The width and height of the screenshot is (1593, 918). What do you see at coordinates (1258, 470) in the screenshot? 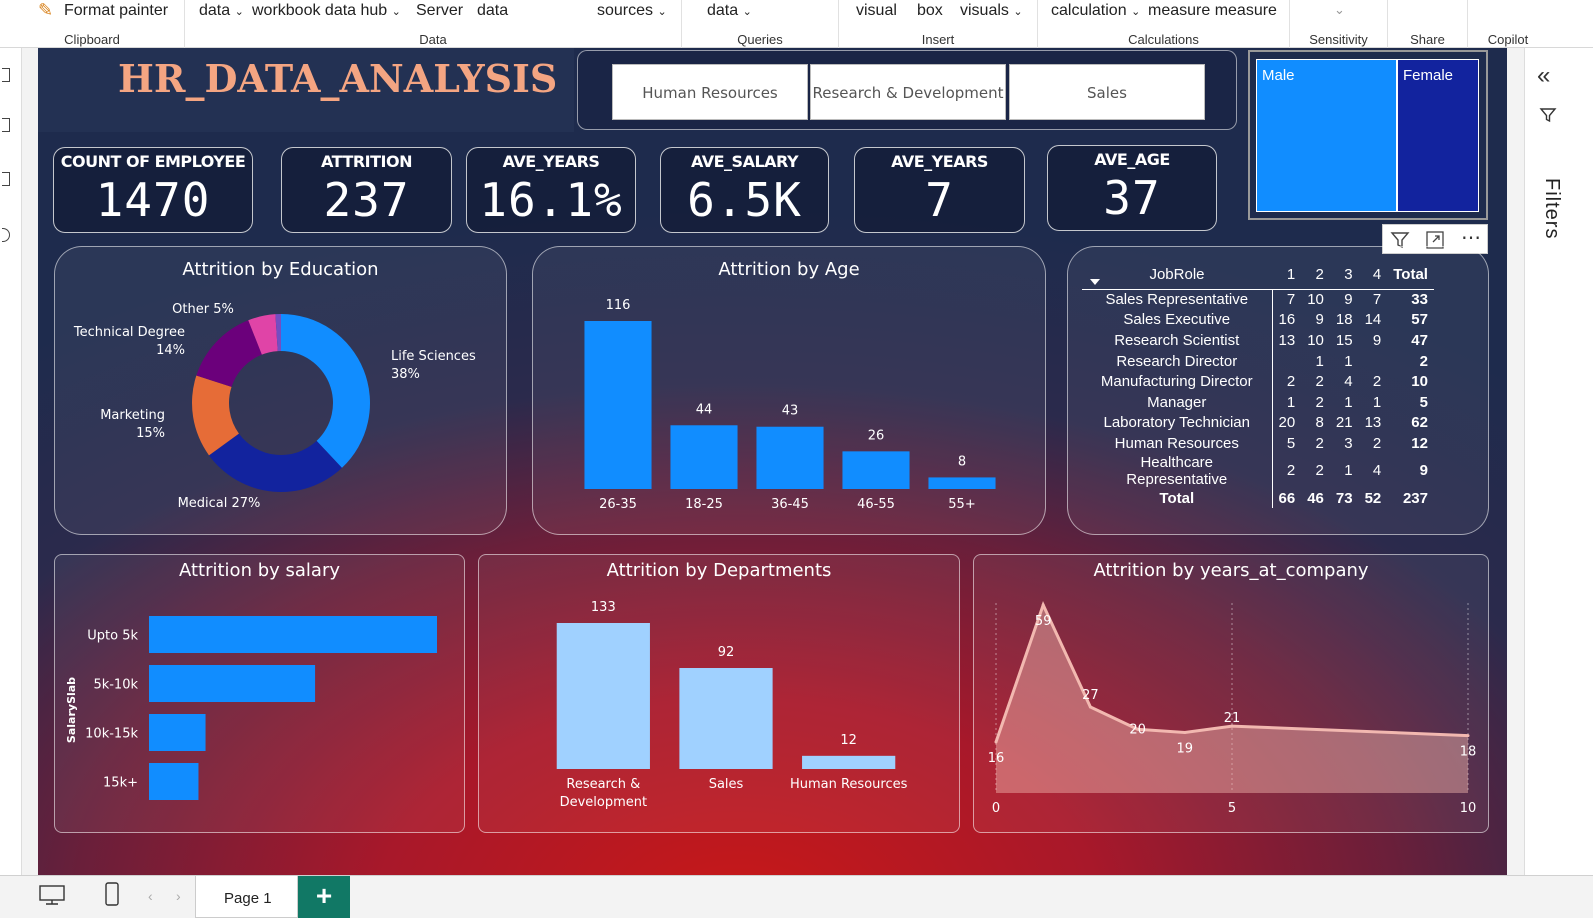
I see `matrix-row: Healthcare Representative 2 2 1 4 9` at bounding box center [1258, 470].